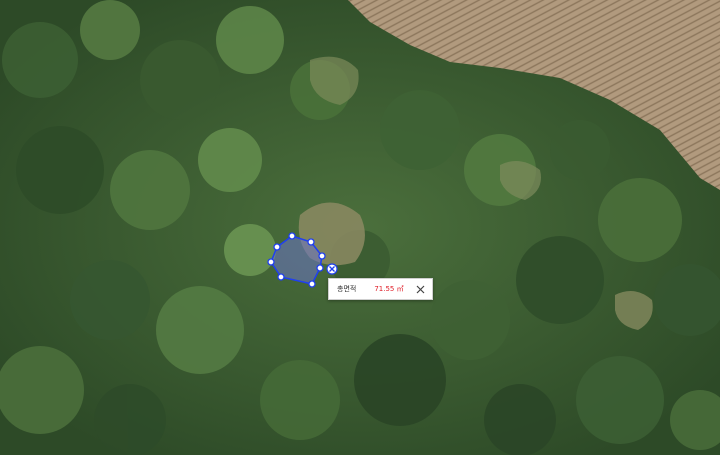  I want to click on total-area-value: 71.55 ㎡, so click(389, 289).